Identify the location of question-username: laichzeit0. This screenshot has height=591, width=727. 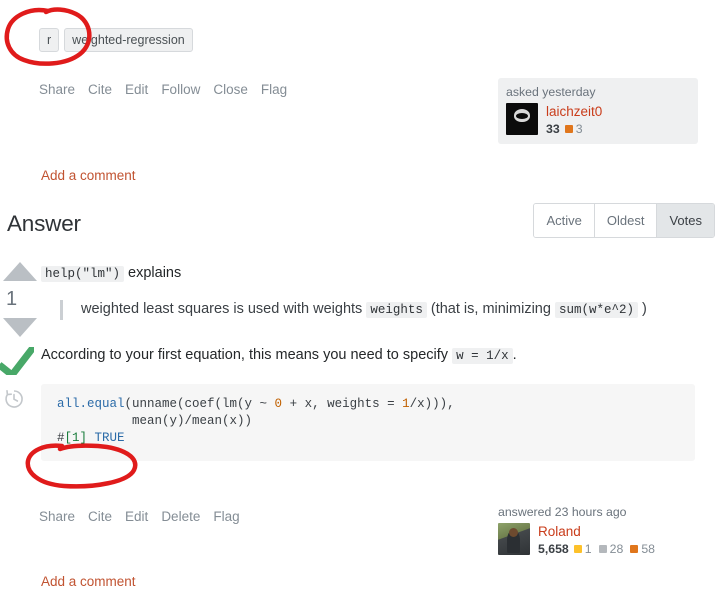
(574, 112).